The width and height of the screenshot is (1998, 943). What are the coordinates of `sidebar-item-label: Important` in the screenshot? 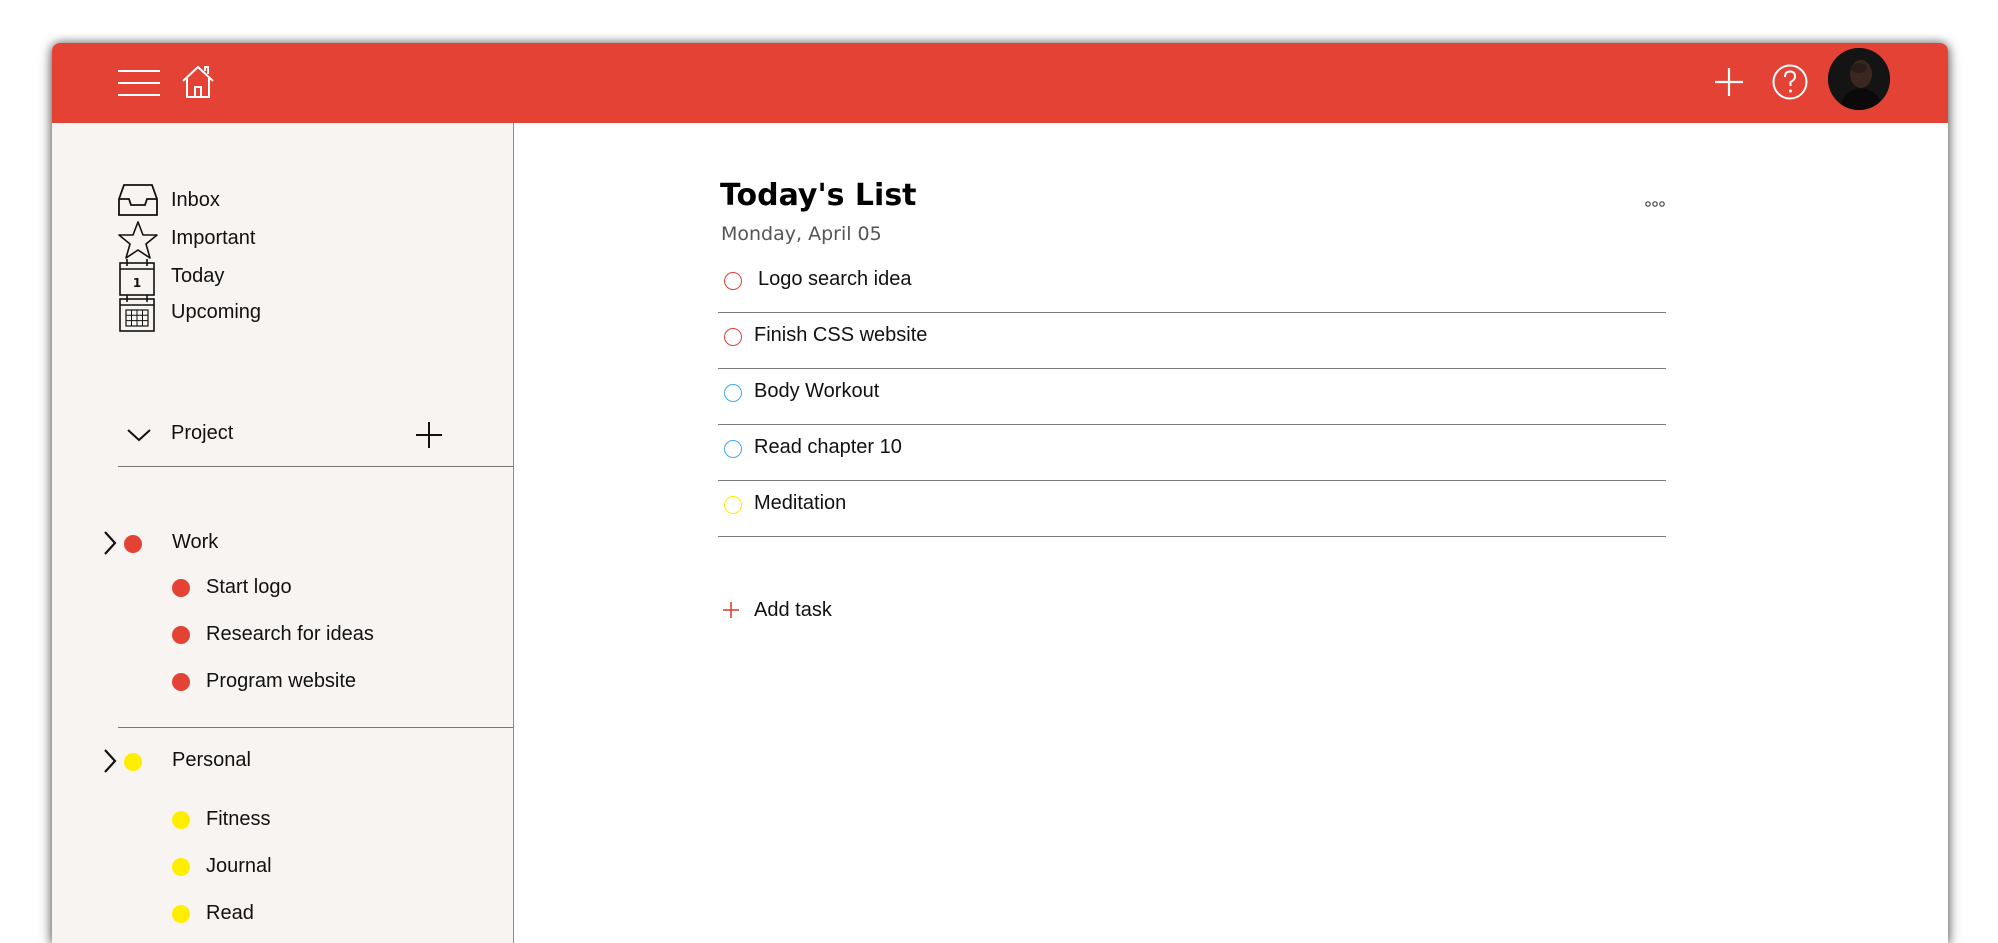 It's located at (213, 238).